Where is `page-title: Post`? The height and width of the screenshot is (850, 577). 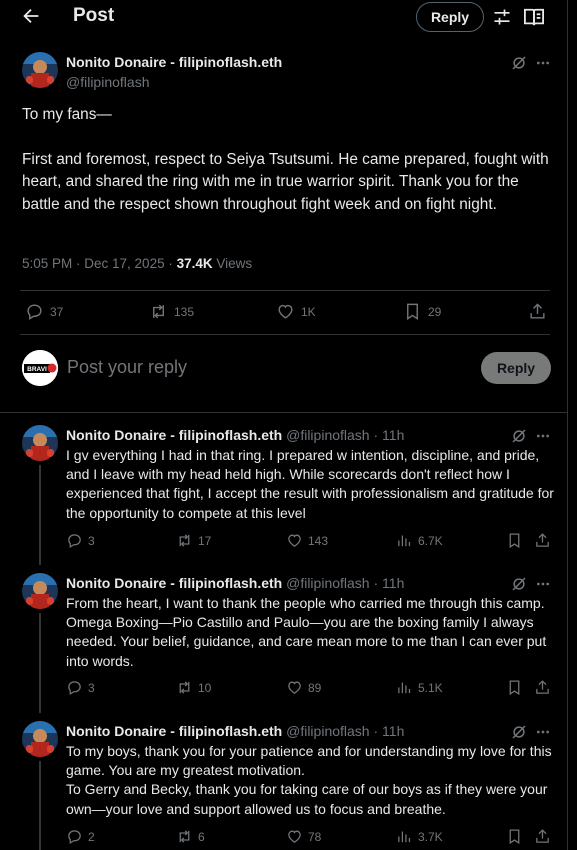 page-title: Post is located at coordinates (94, 15).